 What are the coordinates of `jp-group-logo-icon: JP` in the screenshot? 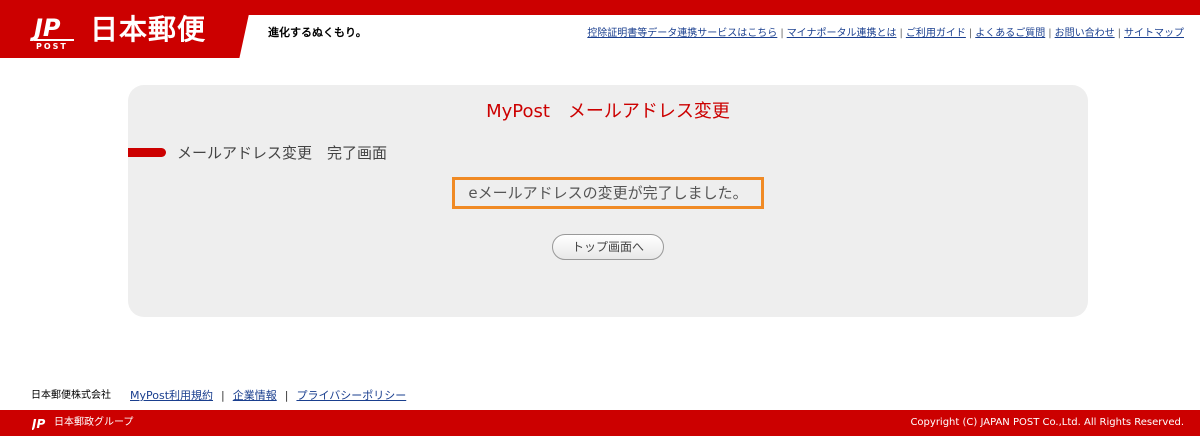 It's located at (38, 423).